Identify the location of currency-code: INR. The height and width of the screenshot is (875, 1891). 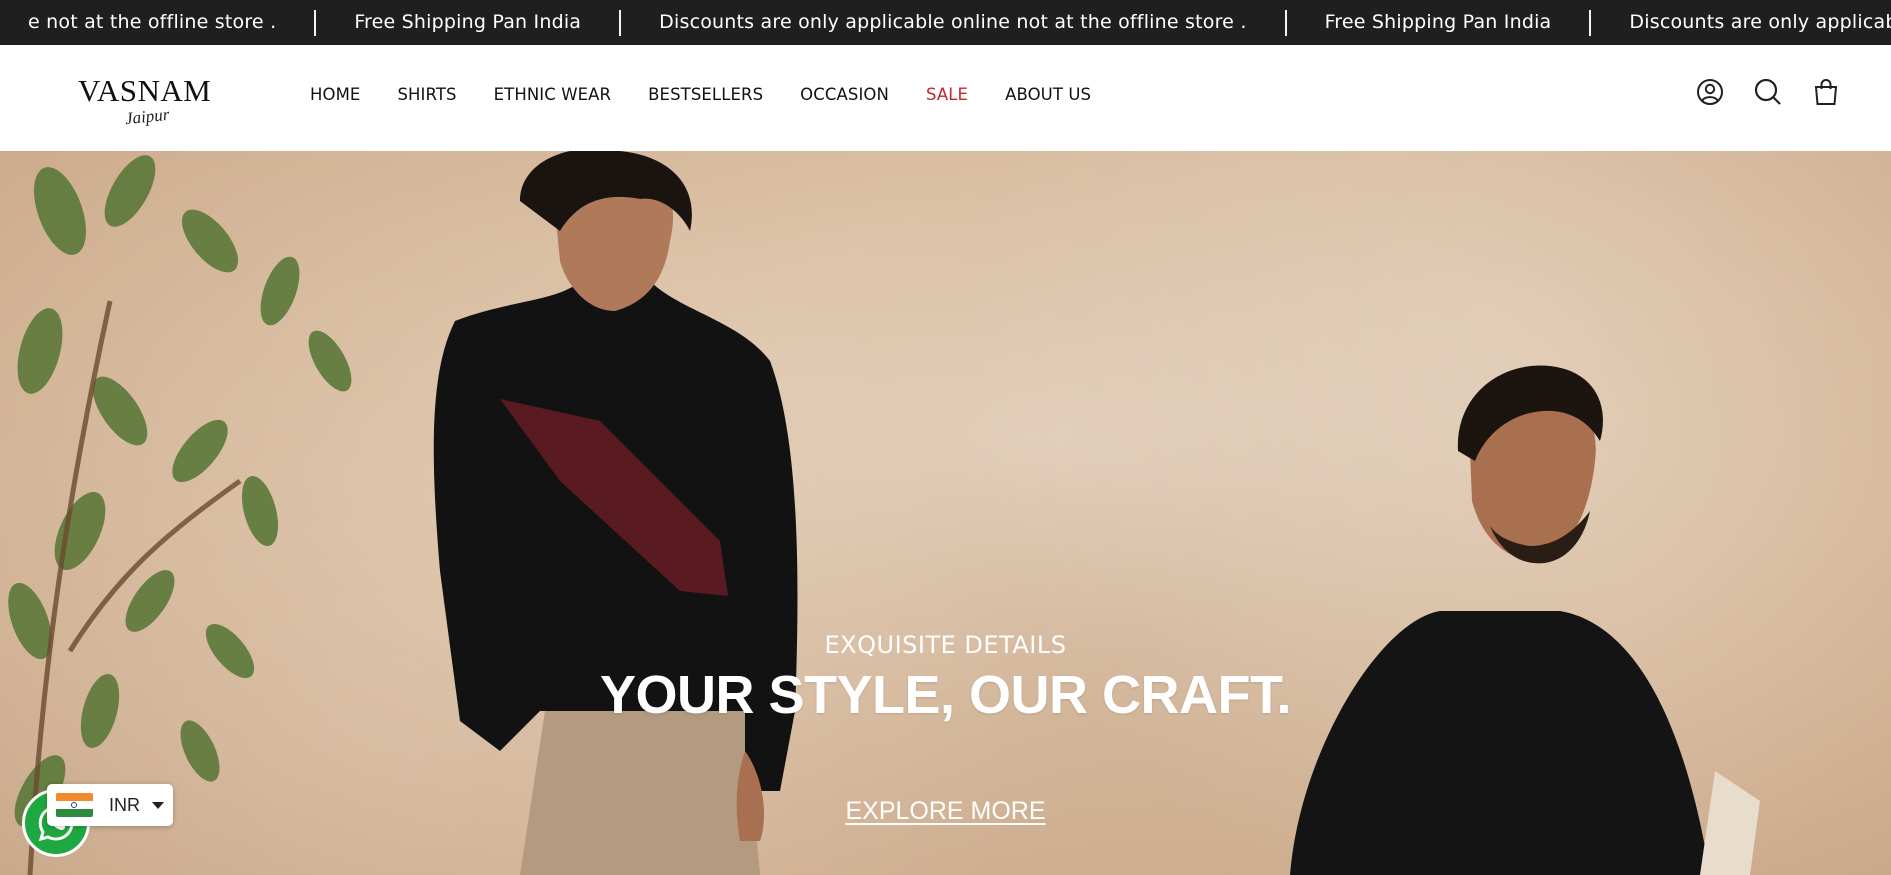
(124, 804).